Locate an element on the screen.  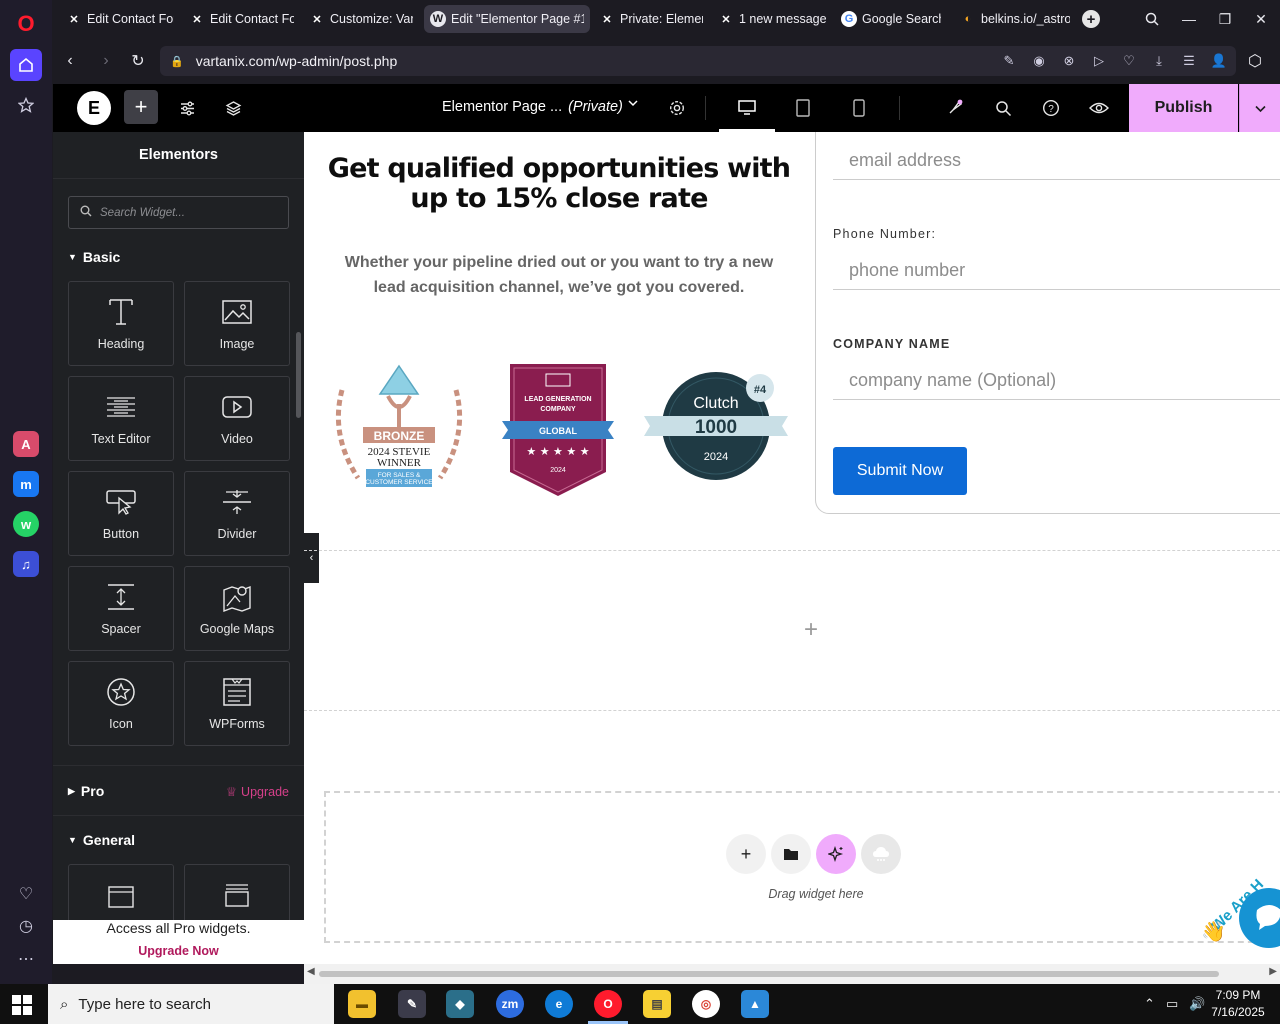
opera-taskbar-icon: O is located at coordinates (608, 1004).